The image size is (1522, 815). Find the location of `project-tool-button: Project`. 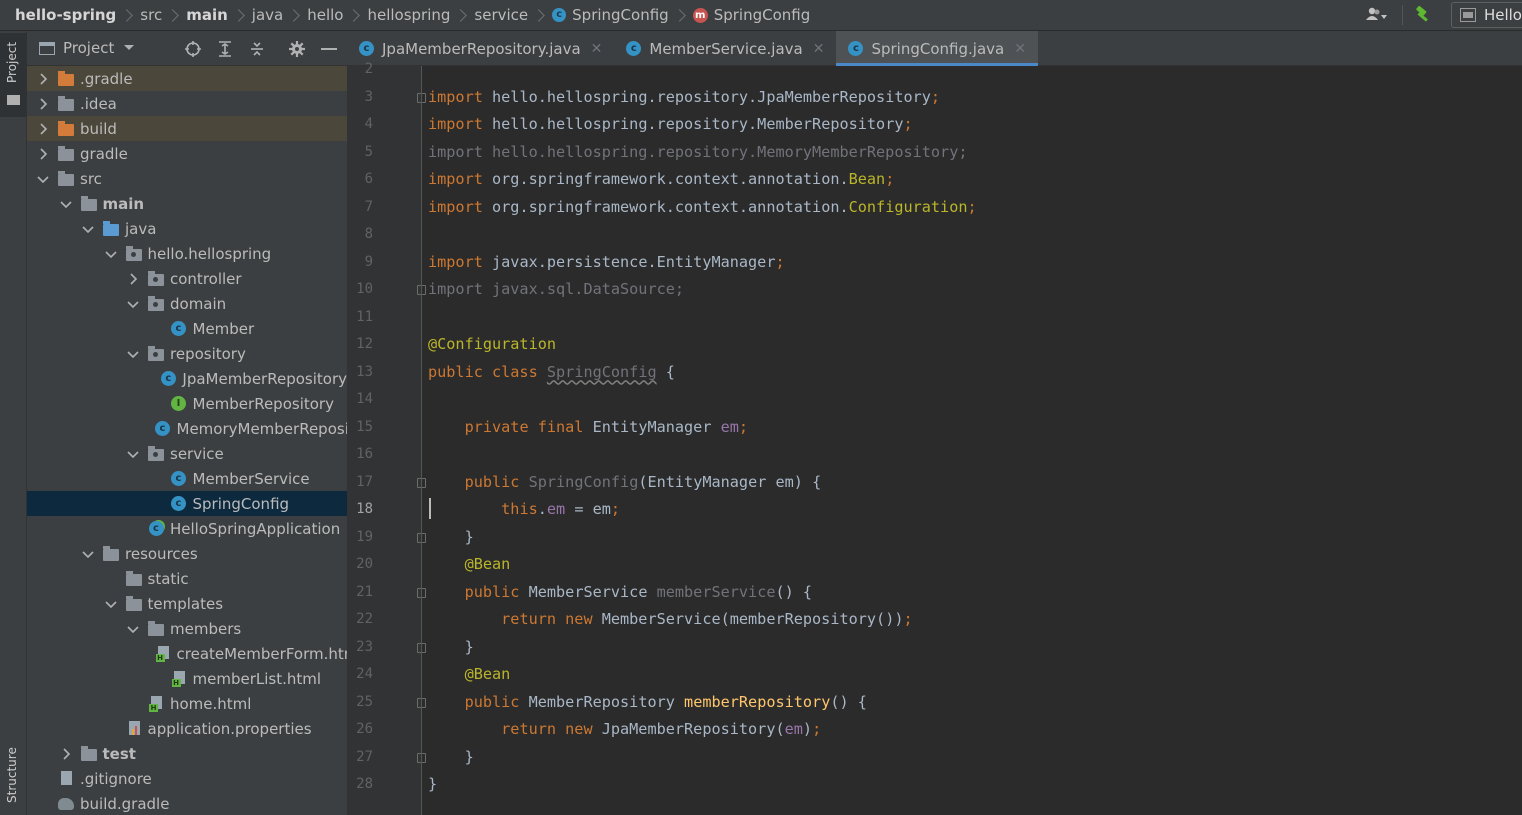

project-tool-button: Project is located at coordinates (13, 75).